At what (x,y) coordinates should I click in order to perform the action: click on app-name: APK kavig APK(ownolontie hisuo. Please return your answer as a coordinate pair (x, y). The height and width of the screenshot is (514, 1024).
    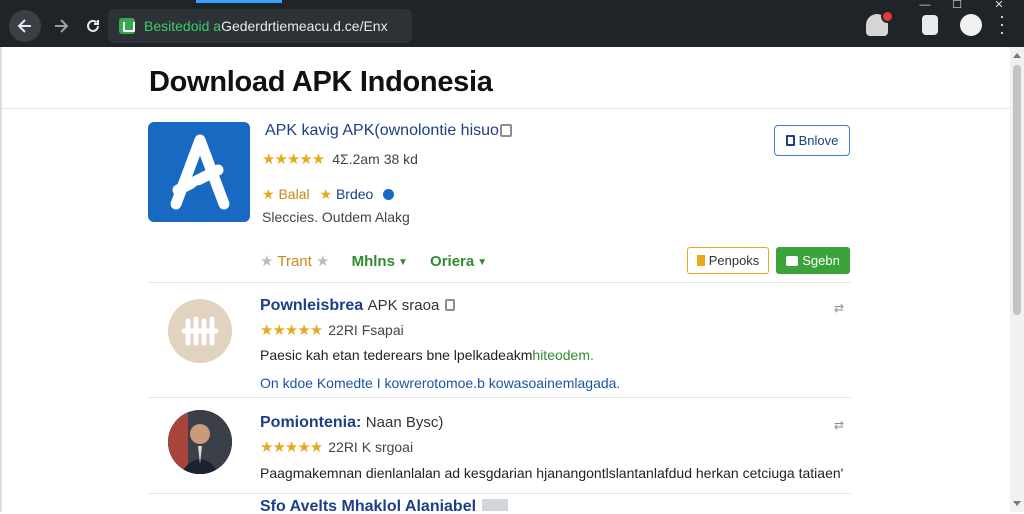
    Looking at the image, I should click on (382, 131).